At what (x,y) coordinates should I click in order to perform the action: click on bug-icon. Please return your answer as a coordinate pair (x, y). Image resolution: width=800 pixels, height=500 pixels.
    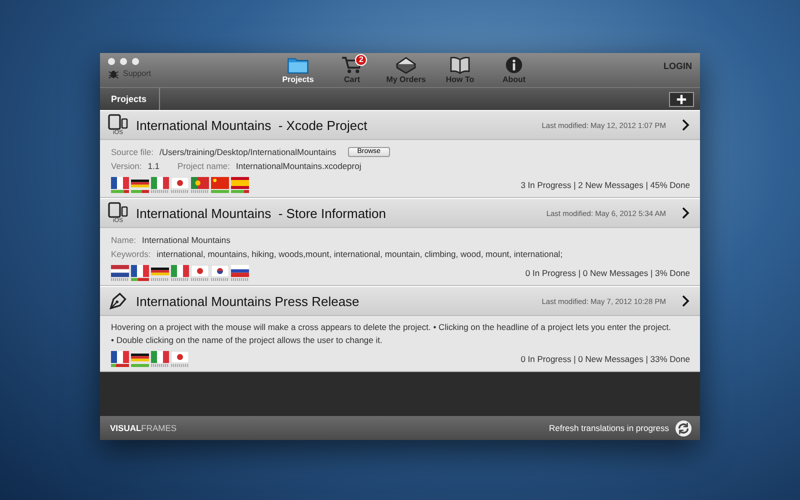
    Looking at the image, I should click on (113, 73).